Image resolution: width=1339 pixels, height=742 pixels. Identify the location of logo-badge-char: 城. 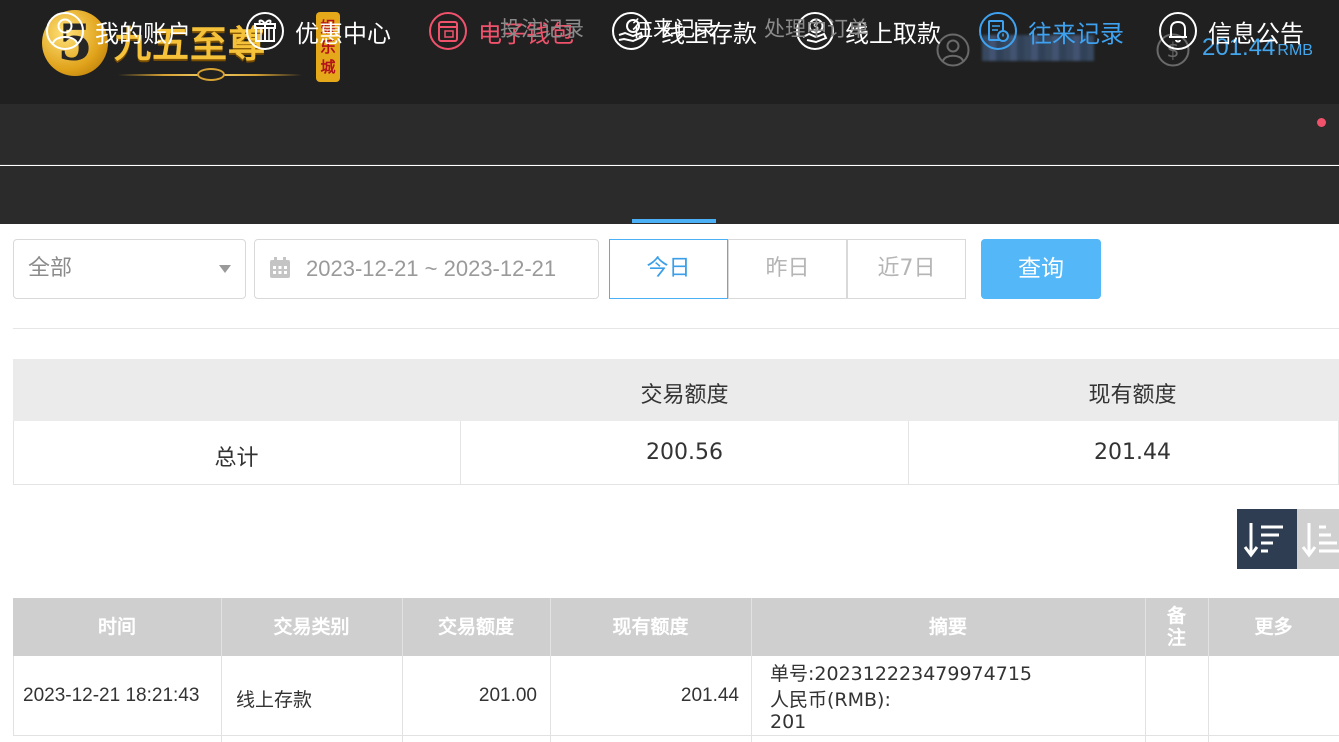
(328, 67).